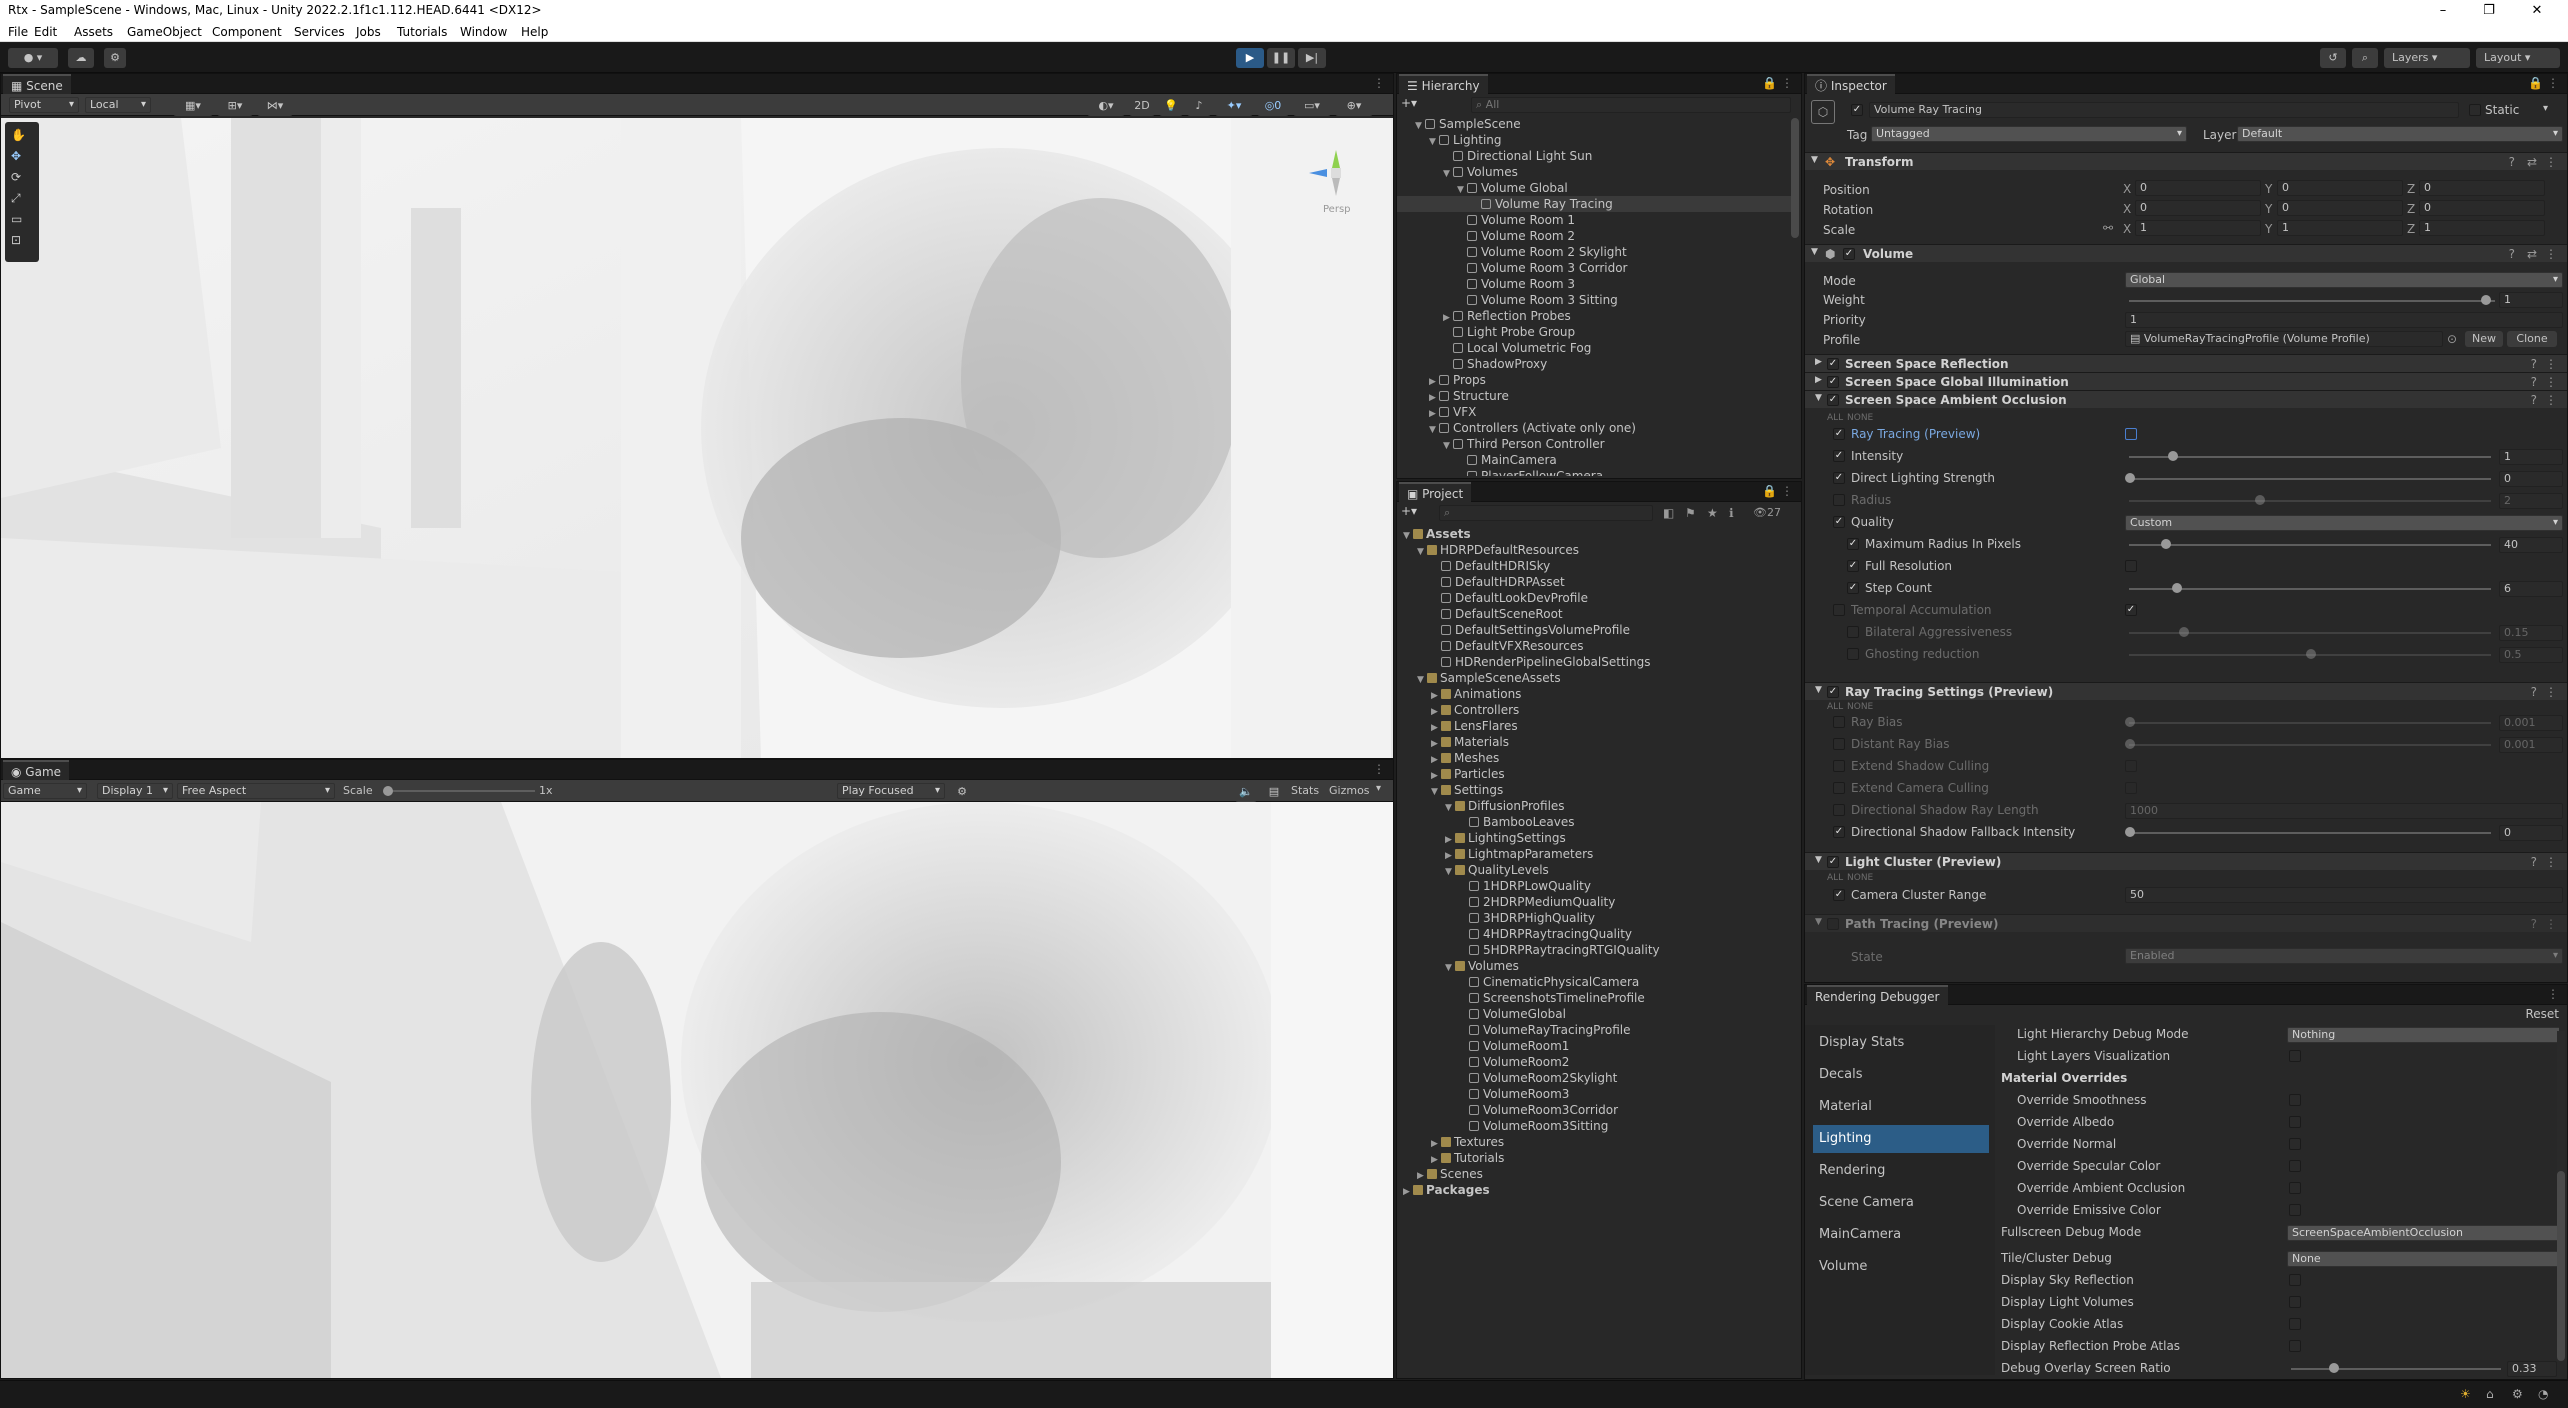  What do you see at coordinates (1273, 106) in the screenshot?
I see `hidden-objects-icon: ◎0` at bounding box center [1273, 106].